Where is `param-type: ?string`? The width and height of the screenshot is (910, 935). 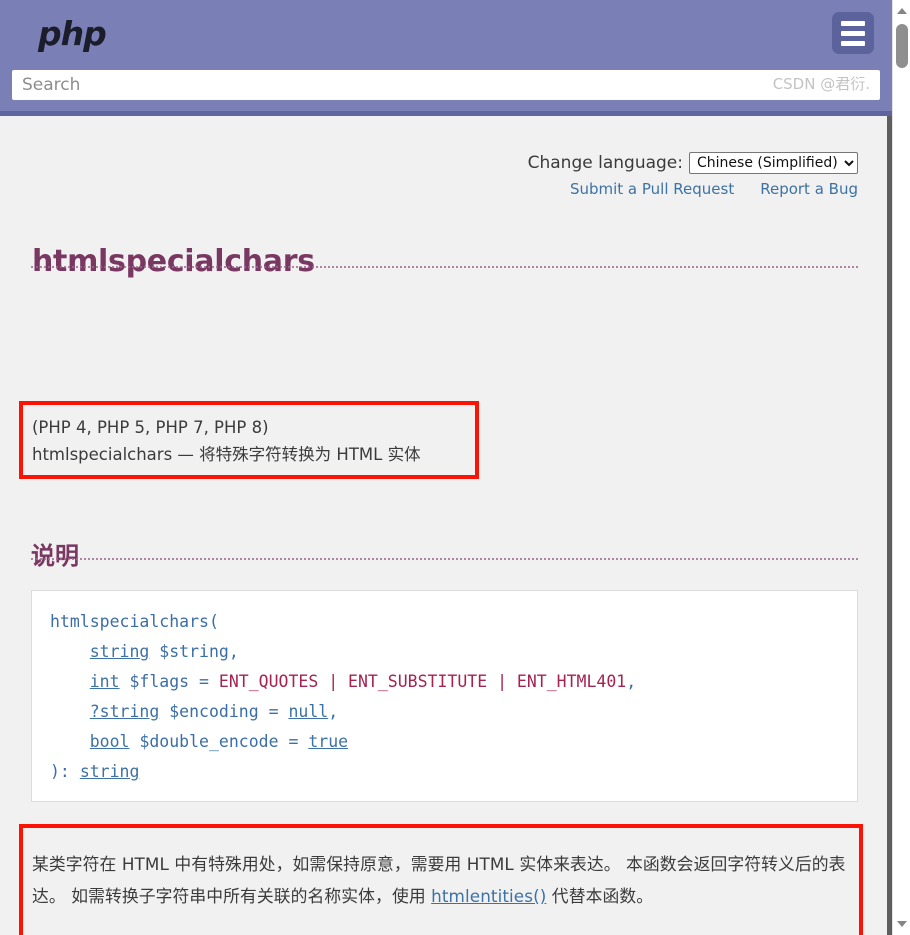
param-type: ?string is located at coordinates (125, 711).